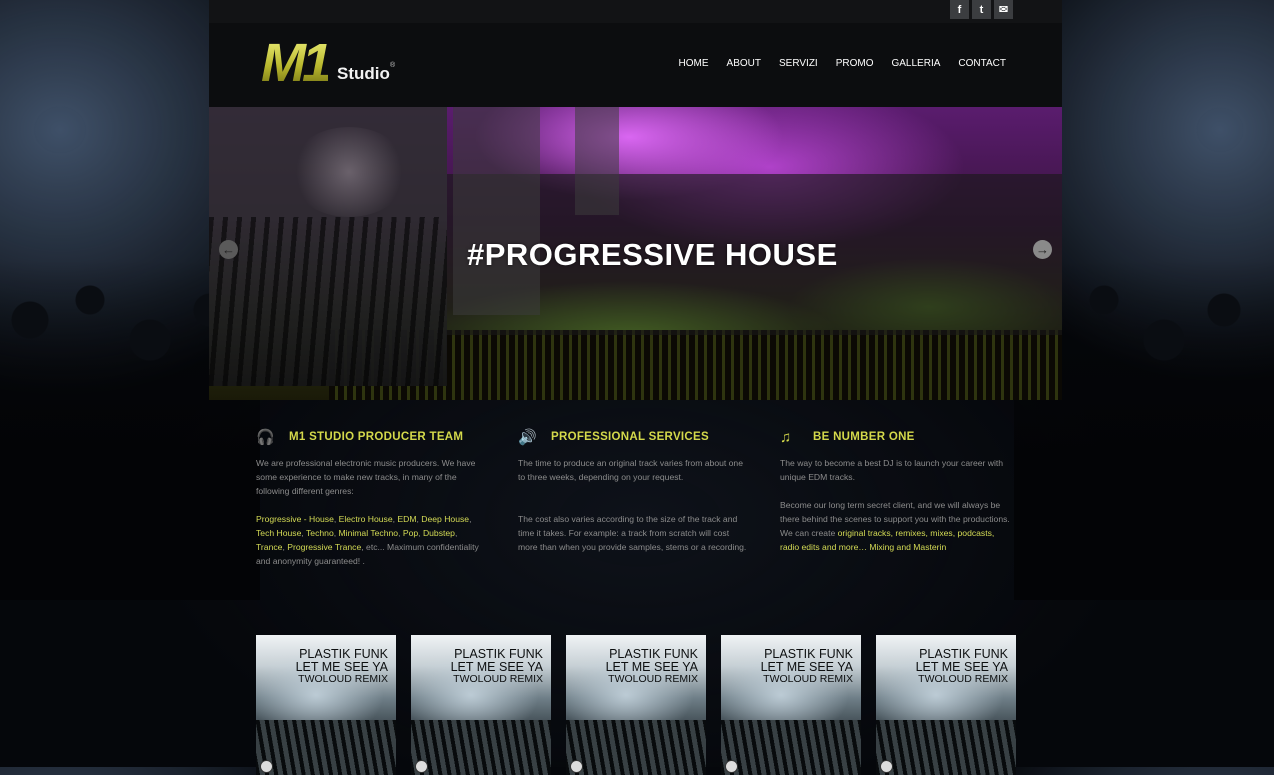  I want to click on logo-wordmark: Studio, so click(363, 73).